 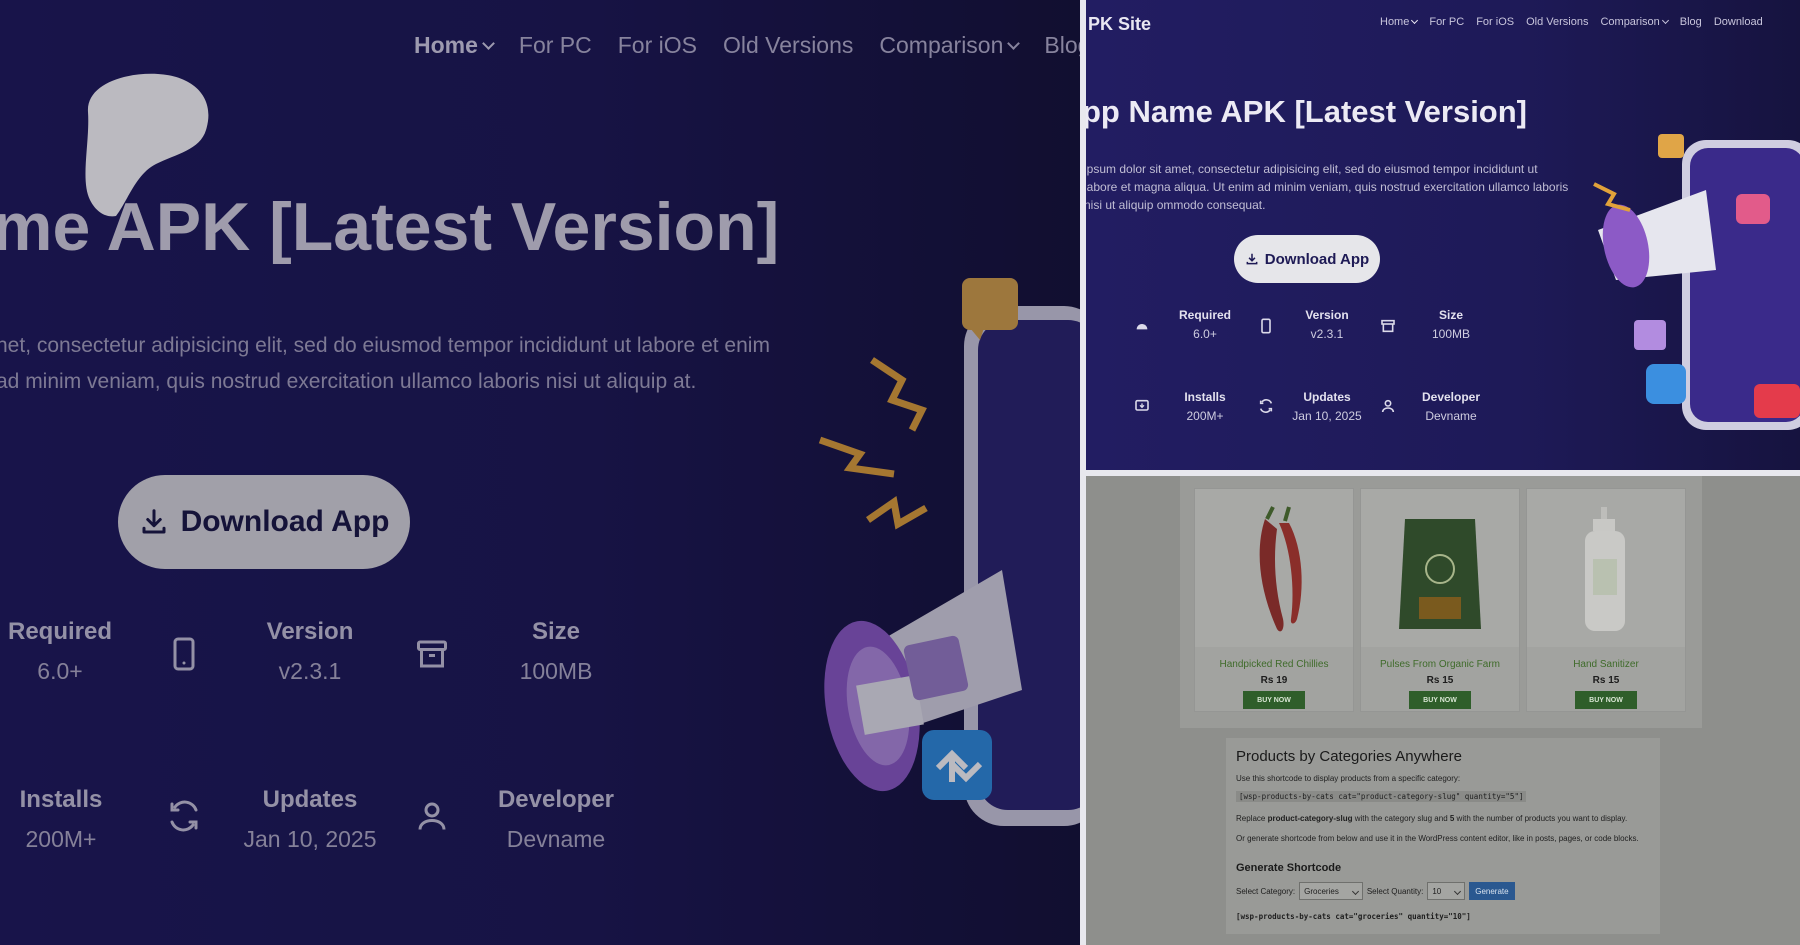 I want to click on quantity-select: 10, so click(x=1446, y=891).